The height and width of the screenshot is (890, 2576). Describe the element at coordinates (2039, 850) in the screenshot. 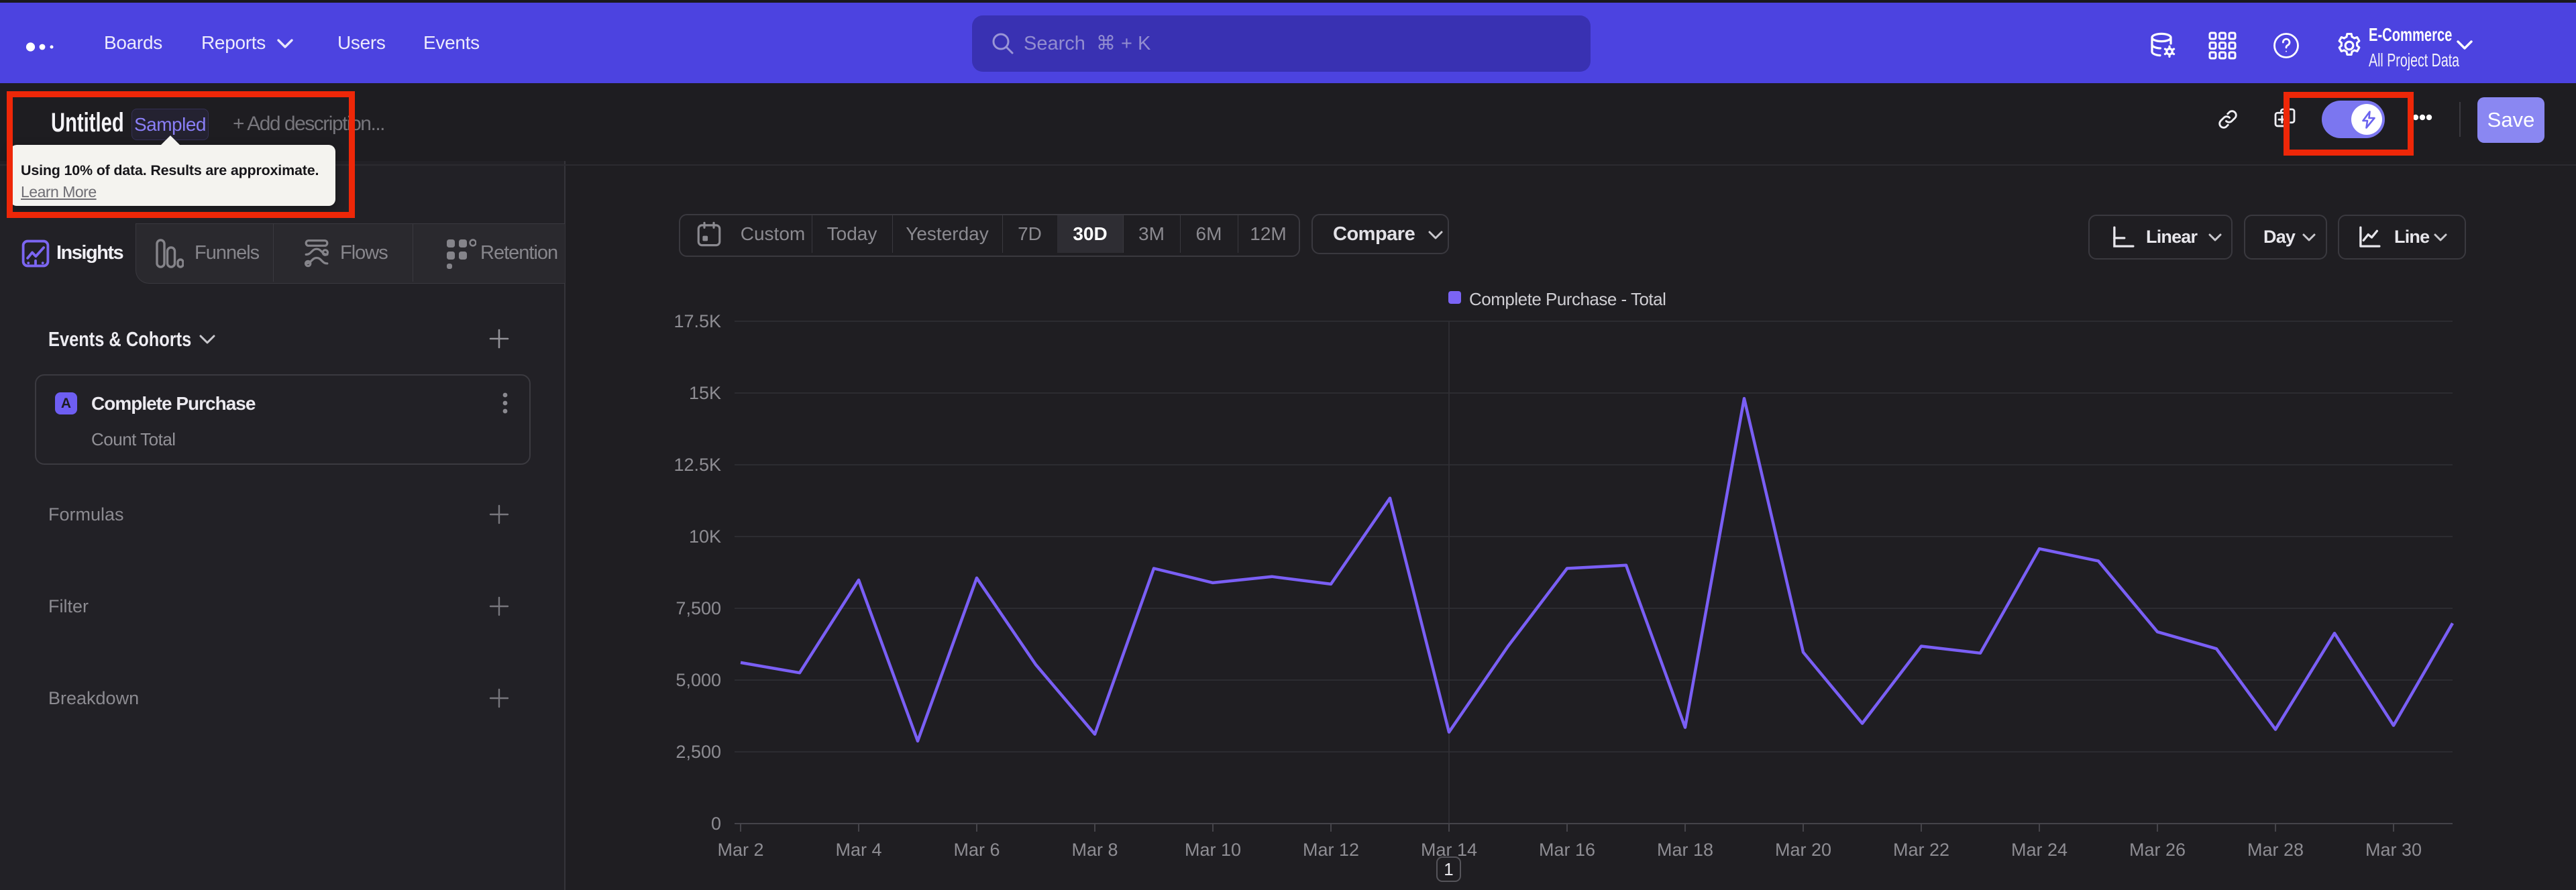

I see `svg-text: Mar 24` at that location.